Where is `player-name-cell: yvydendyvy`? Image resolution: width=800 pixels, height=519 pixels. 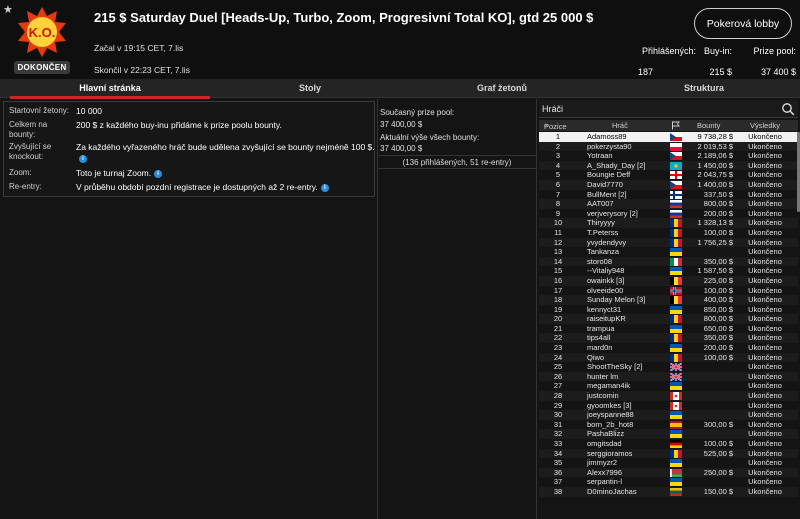 player-name-cell: yvydendyvy is located at coordinates (607, 242).